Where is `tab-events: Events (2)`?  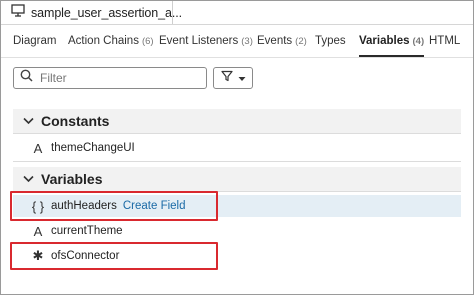 tab-events: Events (2) is located at coordinates (282, 41).